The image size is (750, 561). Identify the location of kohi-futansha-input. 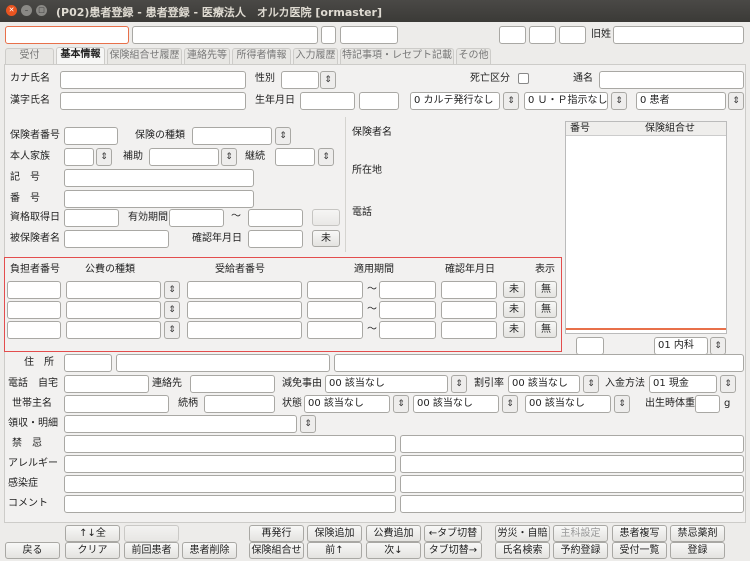
(34, 290).